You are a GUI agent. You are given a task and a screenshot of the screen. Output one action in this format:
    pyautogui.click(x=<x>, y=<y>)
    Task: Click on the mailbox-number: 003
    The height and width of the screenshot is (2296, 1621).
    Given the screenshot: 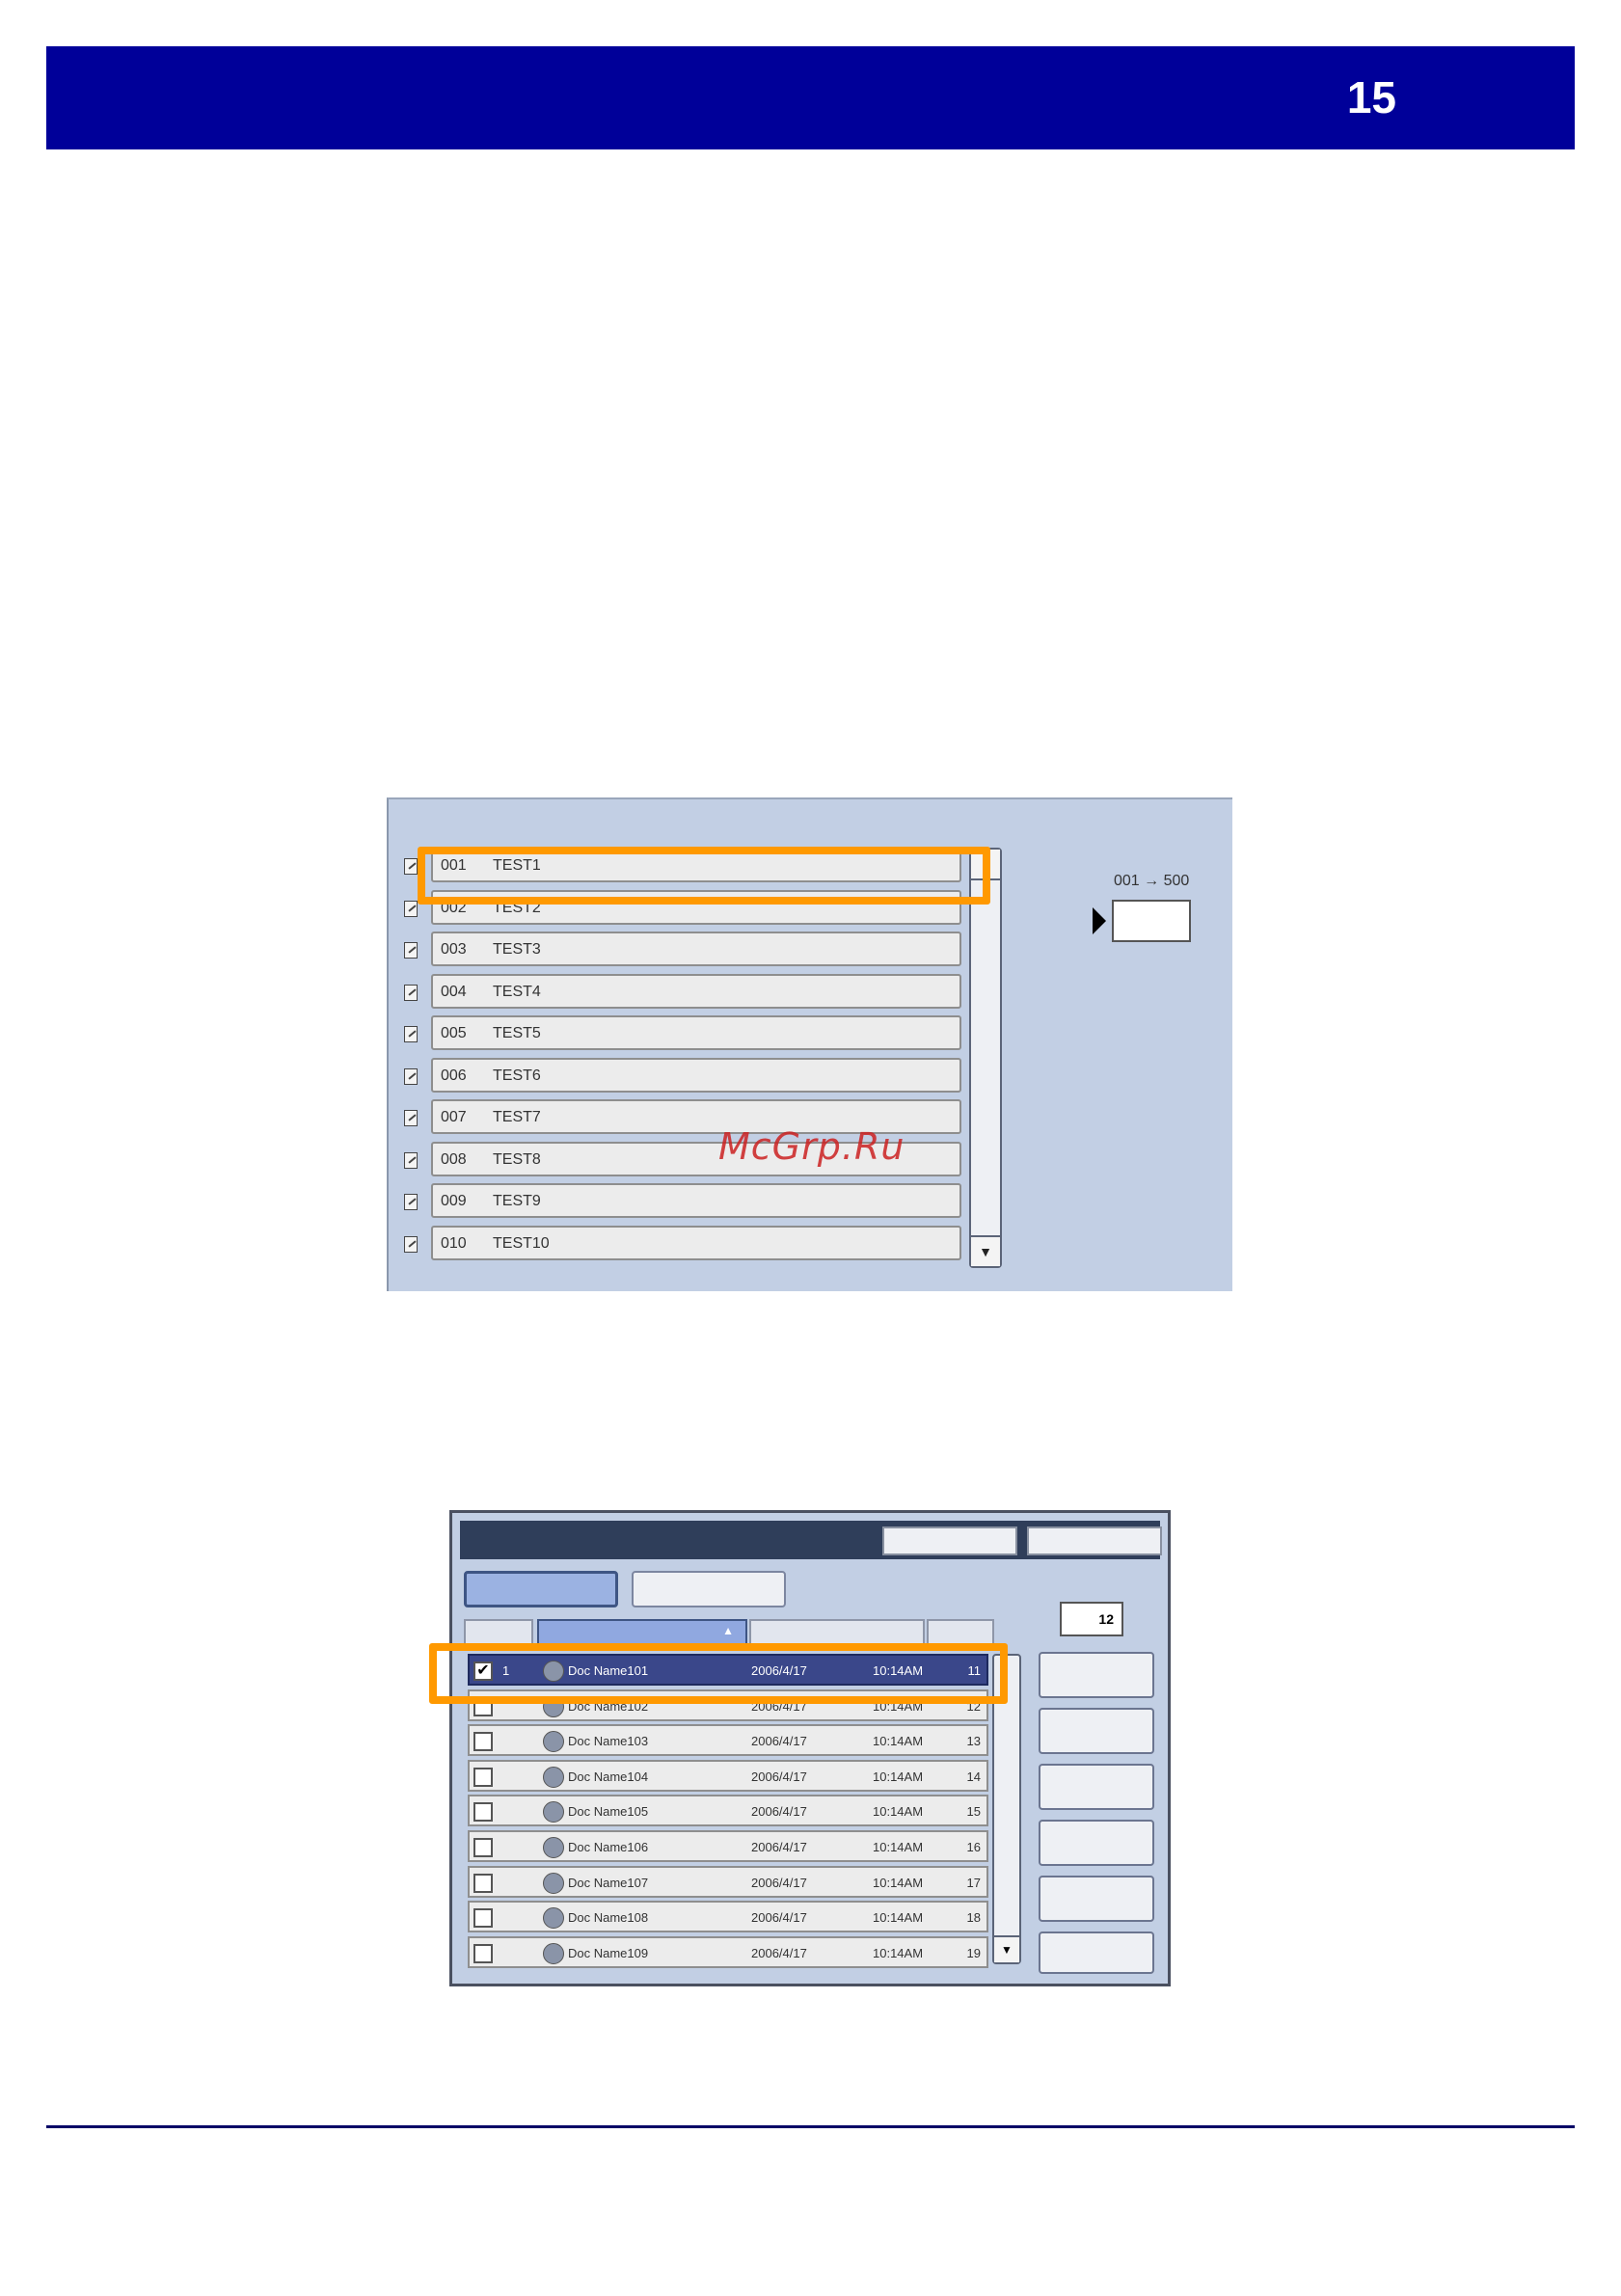 What is the action you would take?
    pyautogui.click(x=454, y=949)
    